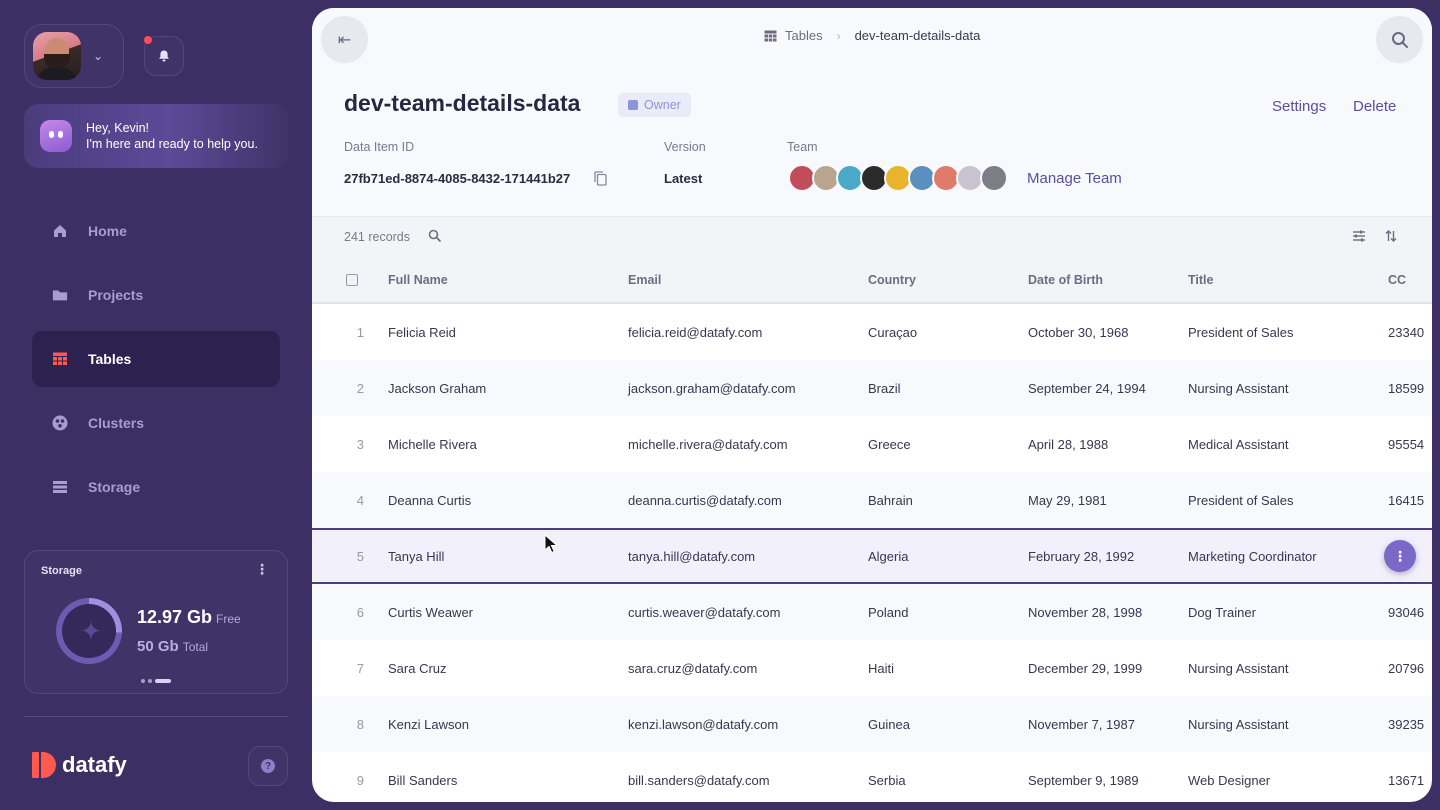  I want to click on cell-email: sara.cruz@datafy.com, so click(693, 668).